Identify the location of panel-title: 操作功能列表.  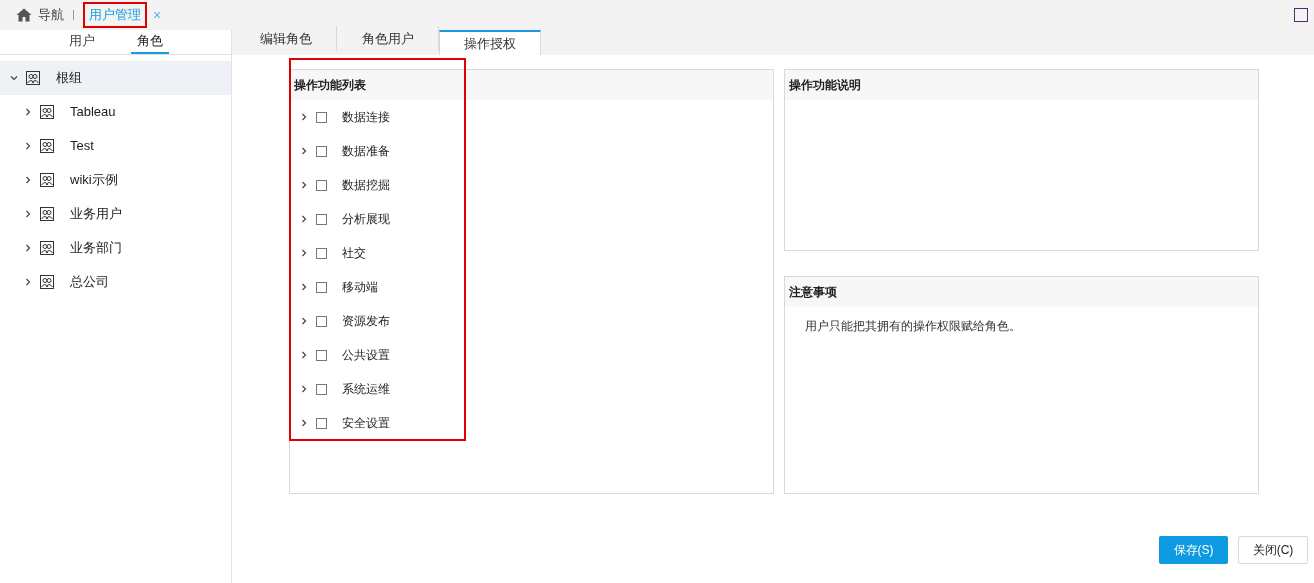
(330, 85).